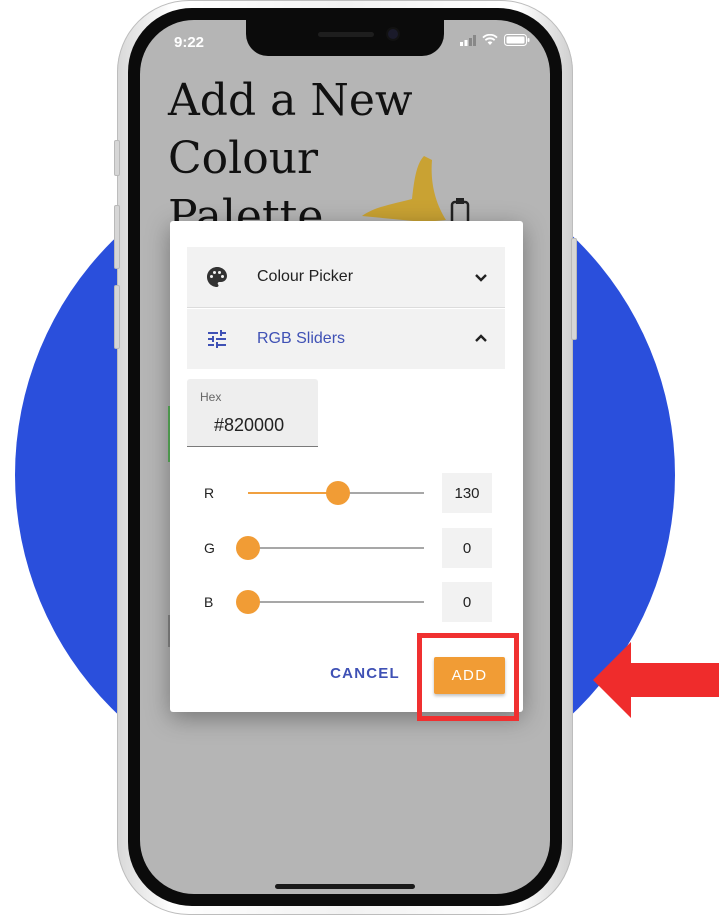  Describe the element at coordinates (209, 548) in the screenshot. I see `slider-label-g: G` at that location.